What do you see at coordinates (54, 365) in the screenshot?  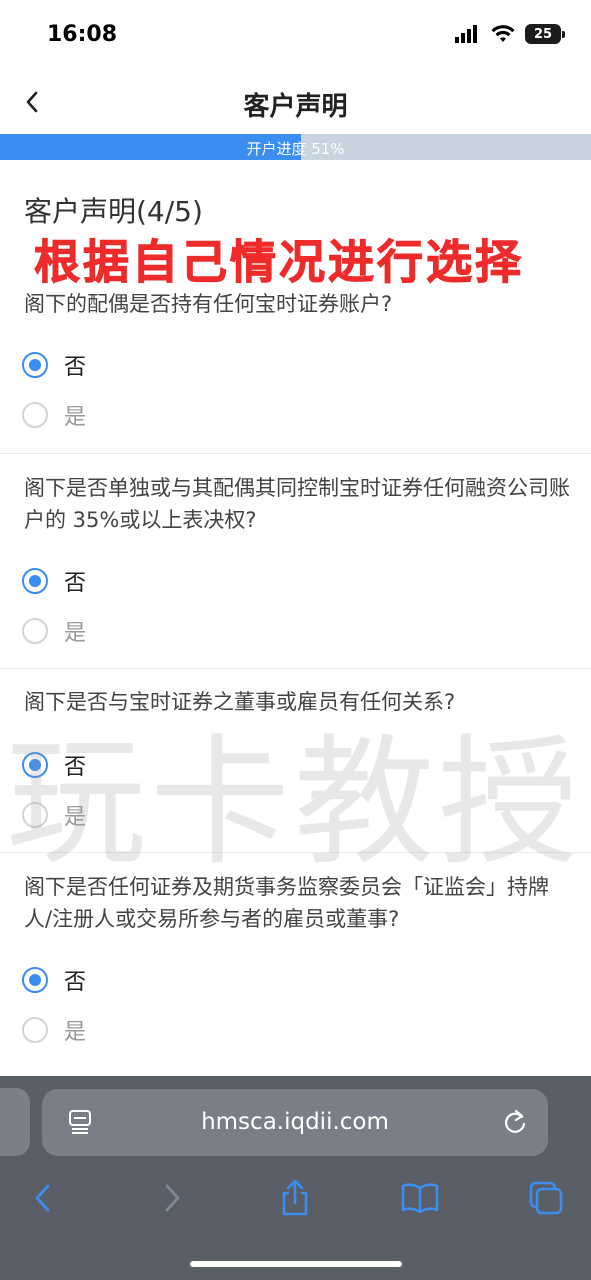 I see `q1-option-no: 否` at bounding box center [54, 365].